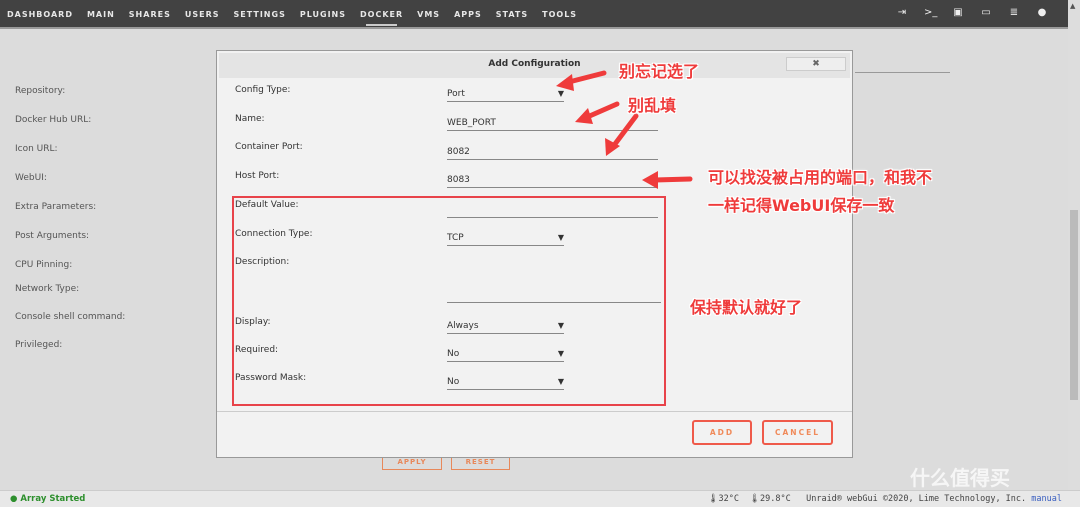 The width and height of the screenshot is (1080, 507). Describe the element at coordinates (659, 71) in the screenshot. I see `annotation-text: 别忘记选了` at that location.